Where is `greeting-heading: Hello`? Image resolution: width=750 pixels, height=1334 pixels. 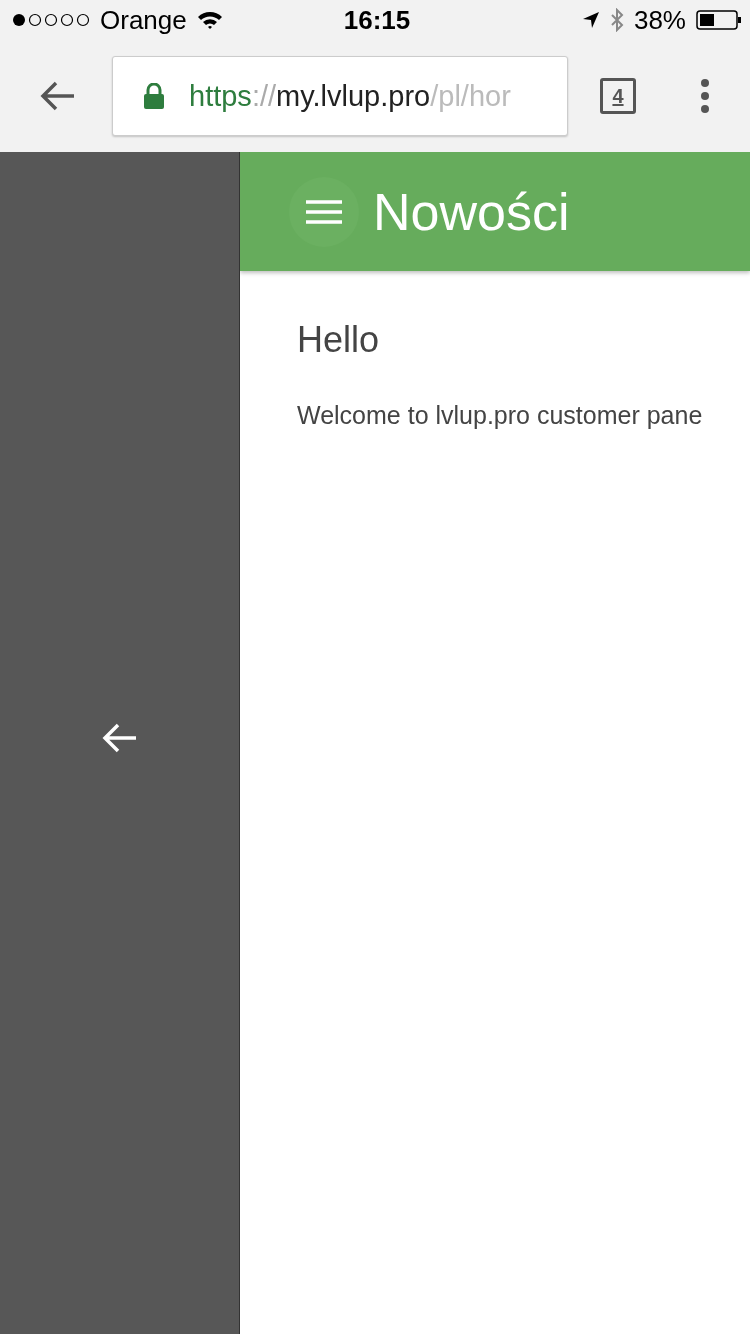 greeting-heading: Hello is located at coordinates (339, 340).